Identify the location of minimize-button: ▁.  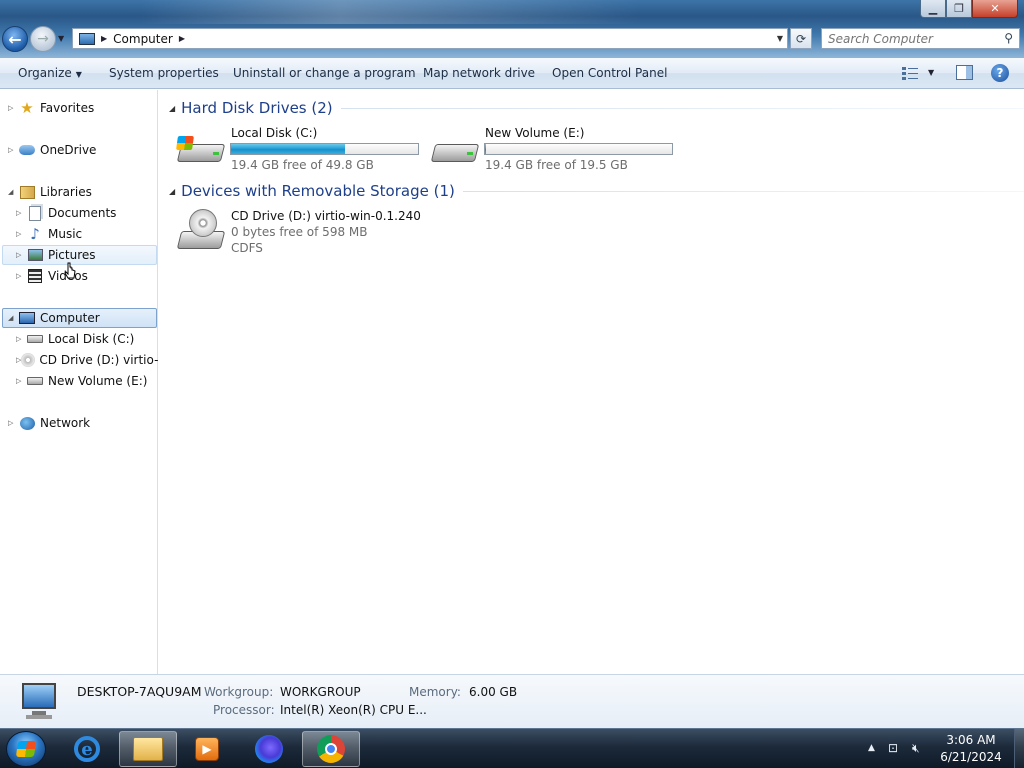
(933, 9).